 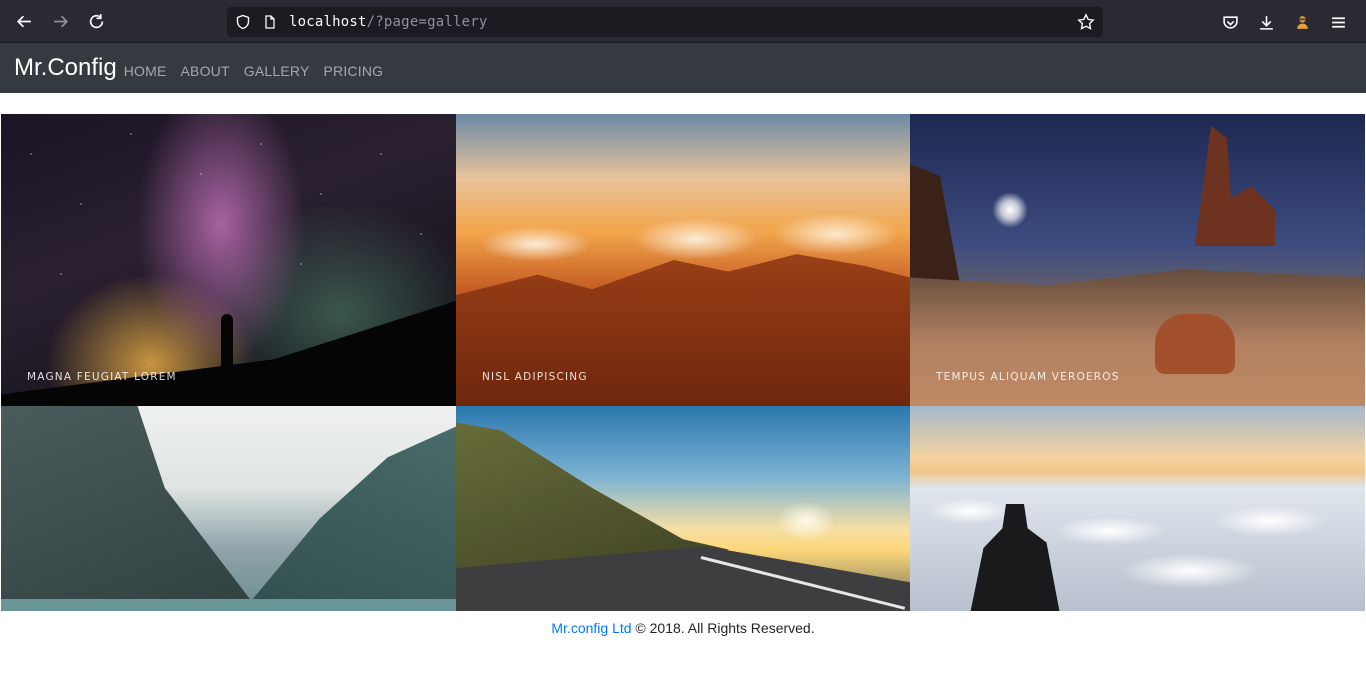 What do you see at coordinates (1338, 22) in the screenshot?
I see `menu-icon` at bounding box center [1338, 22].